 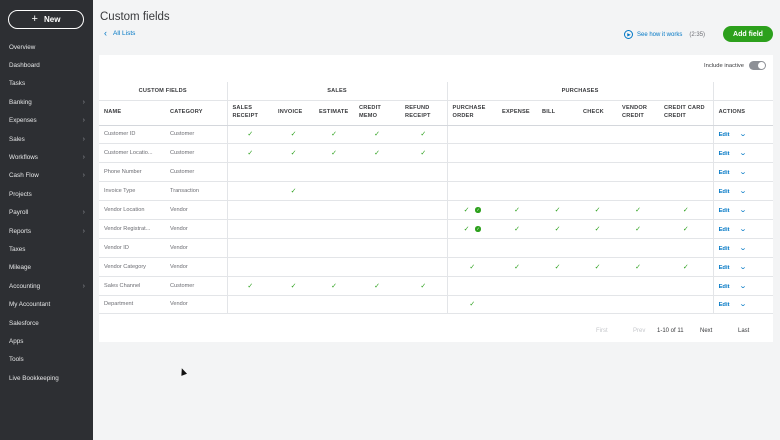 What do you see at coordinates (83, 286) in the screenshot?
I see `chevron-right-icon: ›` at bounding box center [83, 286].